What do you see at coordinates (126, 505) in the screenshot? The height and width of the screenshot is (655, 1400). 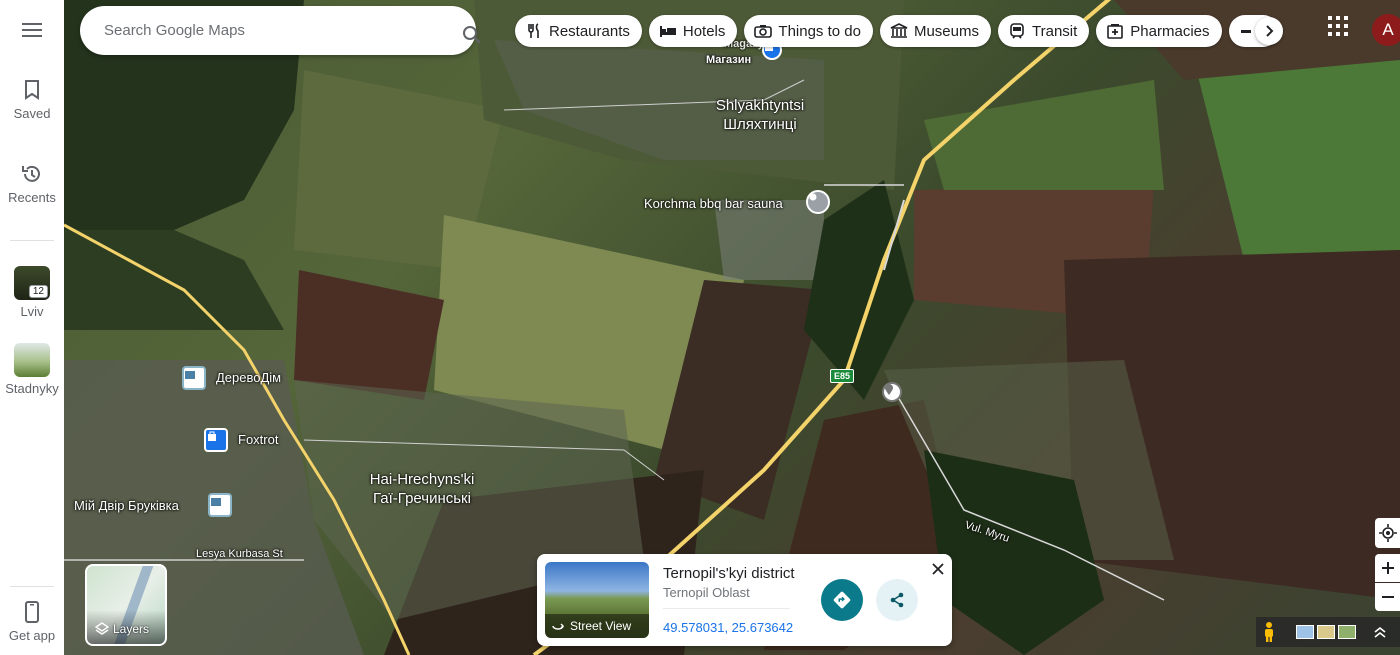 I see `map-label-miy-dvir: Мій Двір Бруківка` at bounding box center [126, 505].